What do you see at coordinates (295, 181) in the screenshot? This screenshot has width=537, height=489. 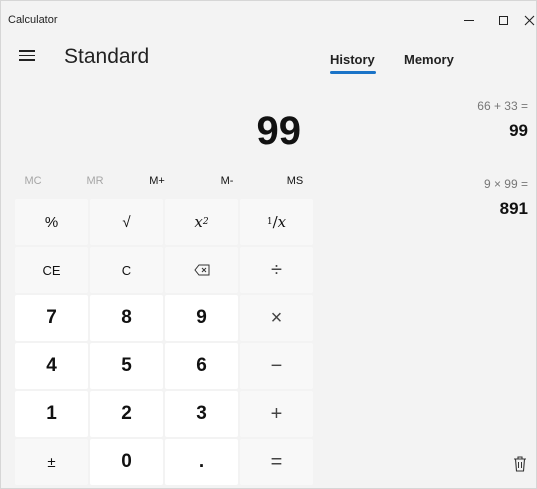 I see `memory-store-button: MS` at bounding box center [295, 181].